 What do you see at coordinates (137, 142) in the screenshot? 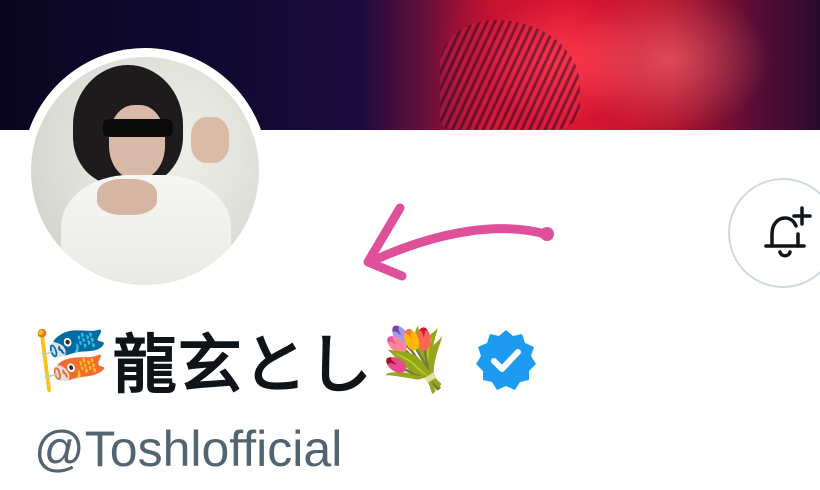
I see `avatar-face` at bounding box center [137, 142].